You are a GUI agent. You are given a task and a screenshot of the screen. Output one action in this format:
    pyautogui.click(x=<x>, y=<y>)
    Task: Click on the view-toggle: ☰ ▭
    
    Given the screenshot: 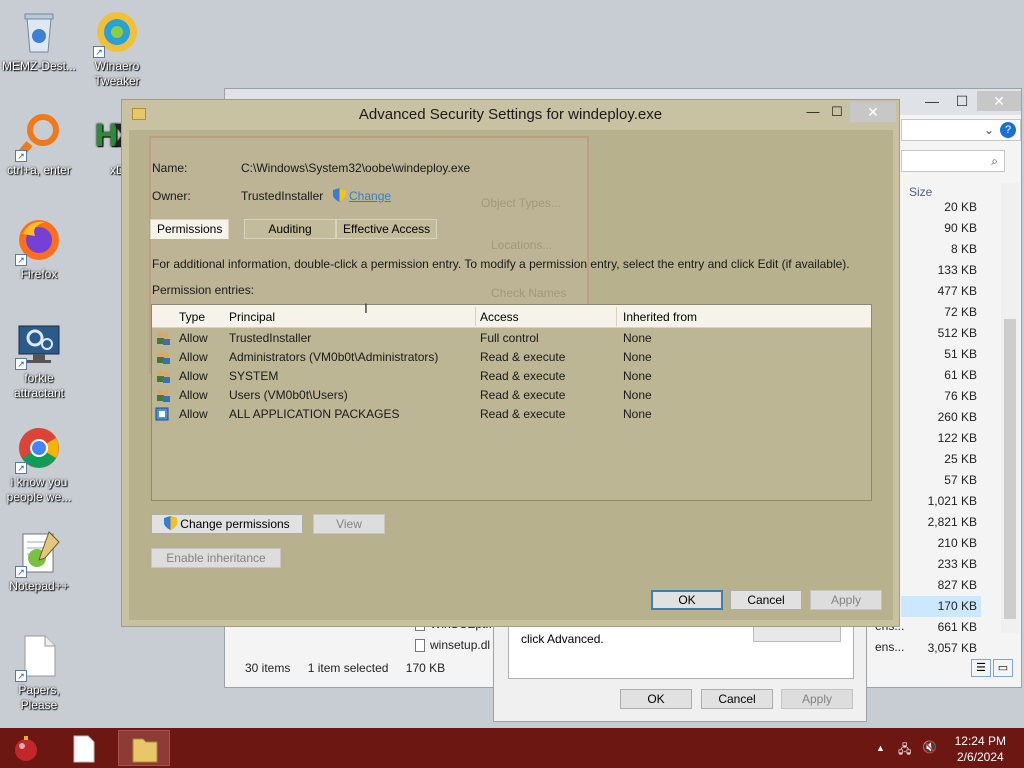 What is the action you would take?
    pyautogui.click(x=991, y=668)
    